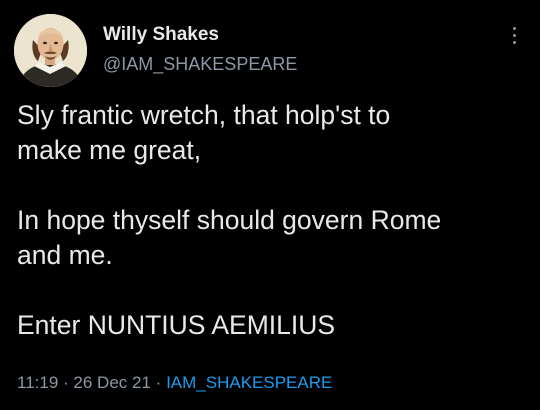 This screenshot has width=540, height=410. I want to click on shakespeare-portrait-icon, so click(50, 50).